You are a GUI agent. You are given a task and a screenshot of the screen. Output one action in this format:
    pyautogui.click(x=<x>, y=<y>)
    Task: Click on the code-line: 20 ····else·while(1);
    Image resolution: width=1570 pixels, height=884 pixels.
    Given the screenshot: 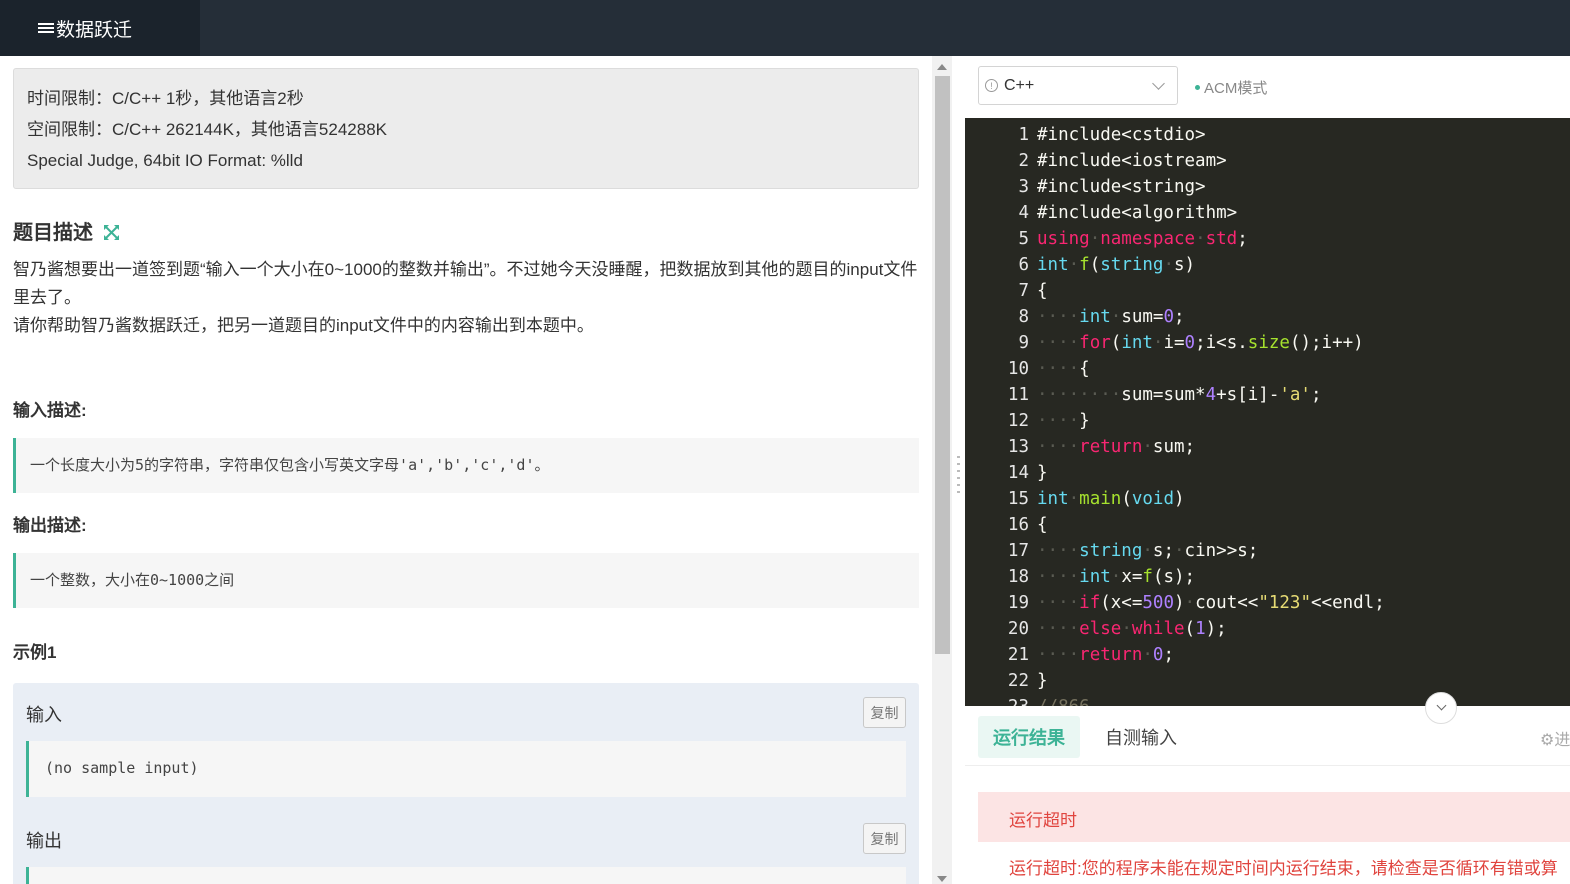 What is the action you would take?
    pyautogui.click(x=1267, y=629)
    